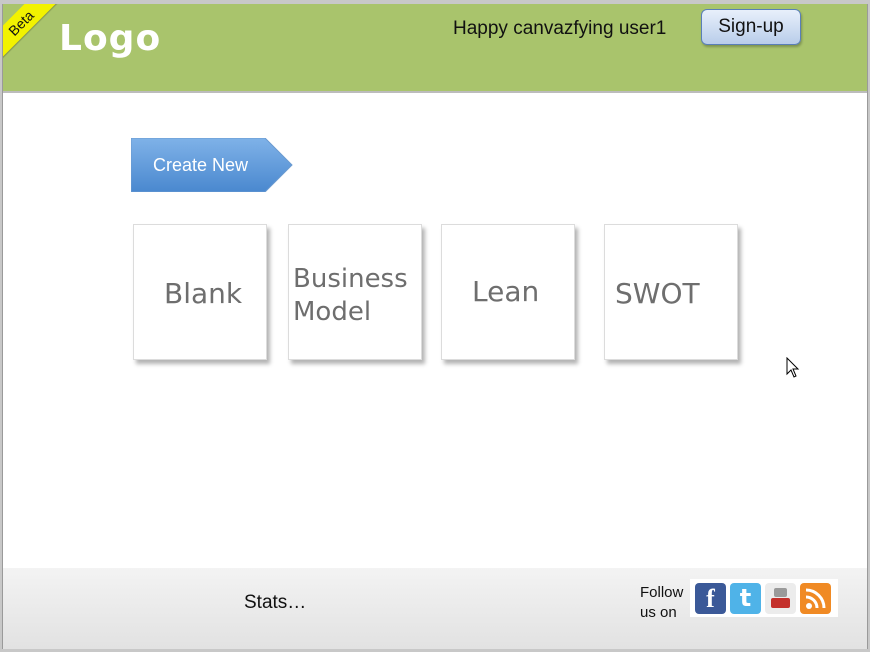 This screenshot has height=652, width=870. I want to click on template-card-blank: Blank, so click(200, 292).